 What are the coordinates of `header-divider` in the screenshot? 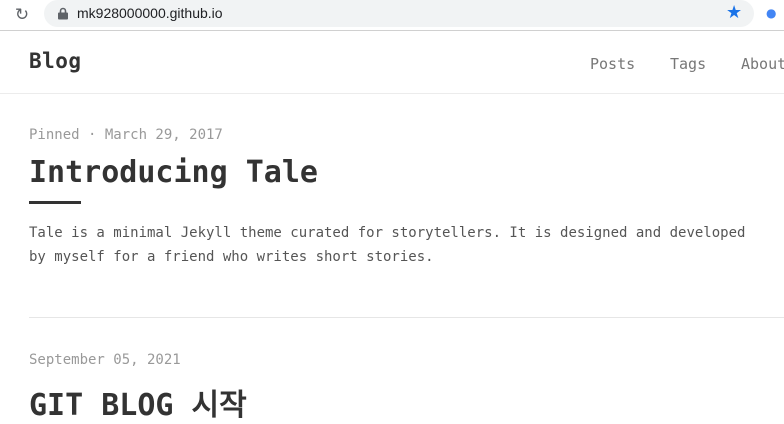 It's located at (392, 93).